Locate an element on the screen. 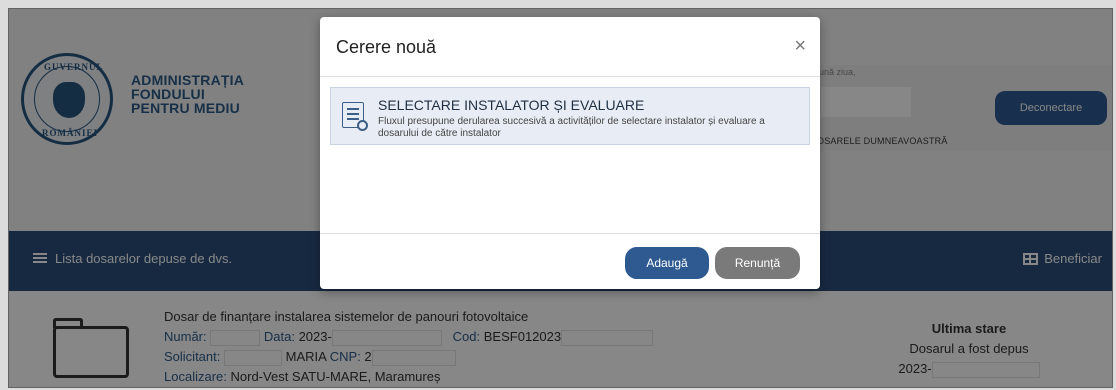 This screenshot has width=1116, height=390. close-icon: × is located at coordinates (800, 46).